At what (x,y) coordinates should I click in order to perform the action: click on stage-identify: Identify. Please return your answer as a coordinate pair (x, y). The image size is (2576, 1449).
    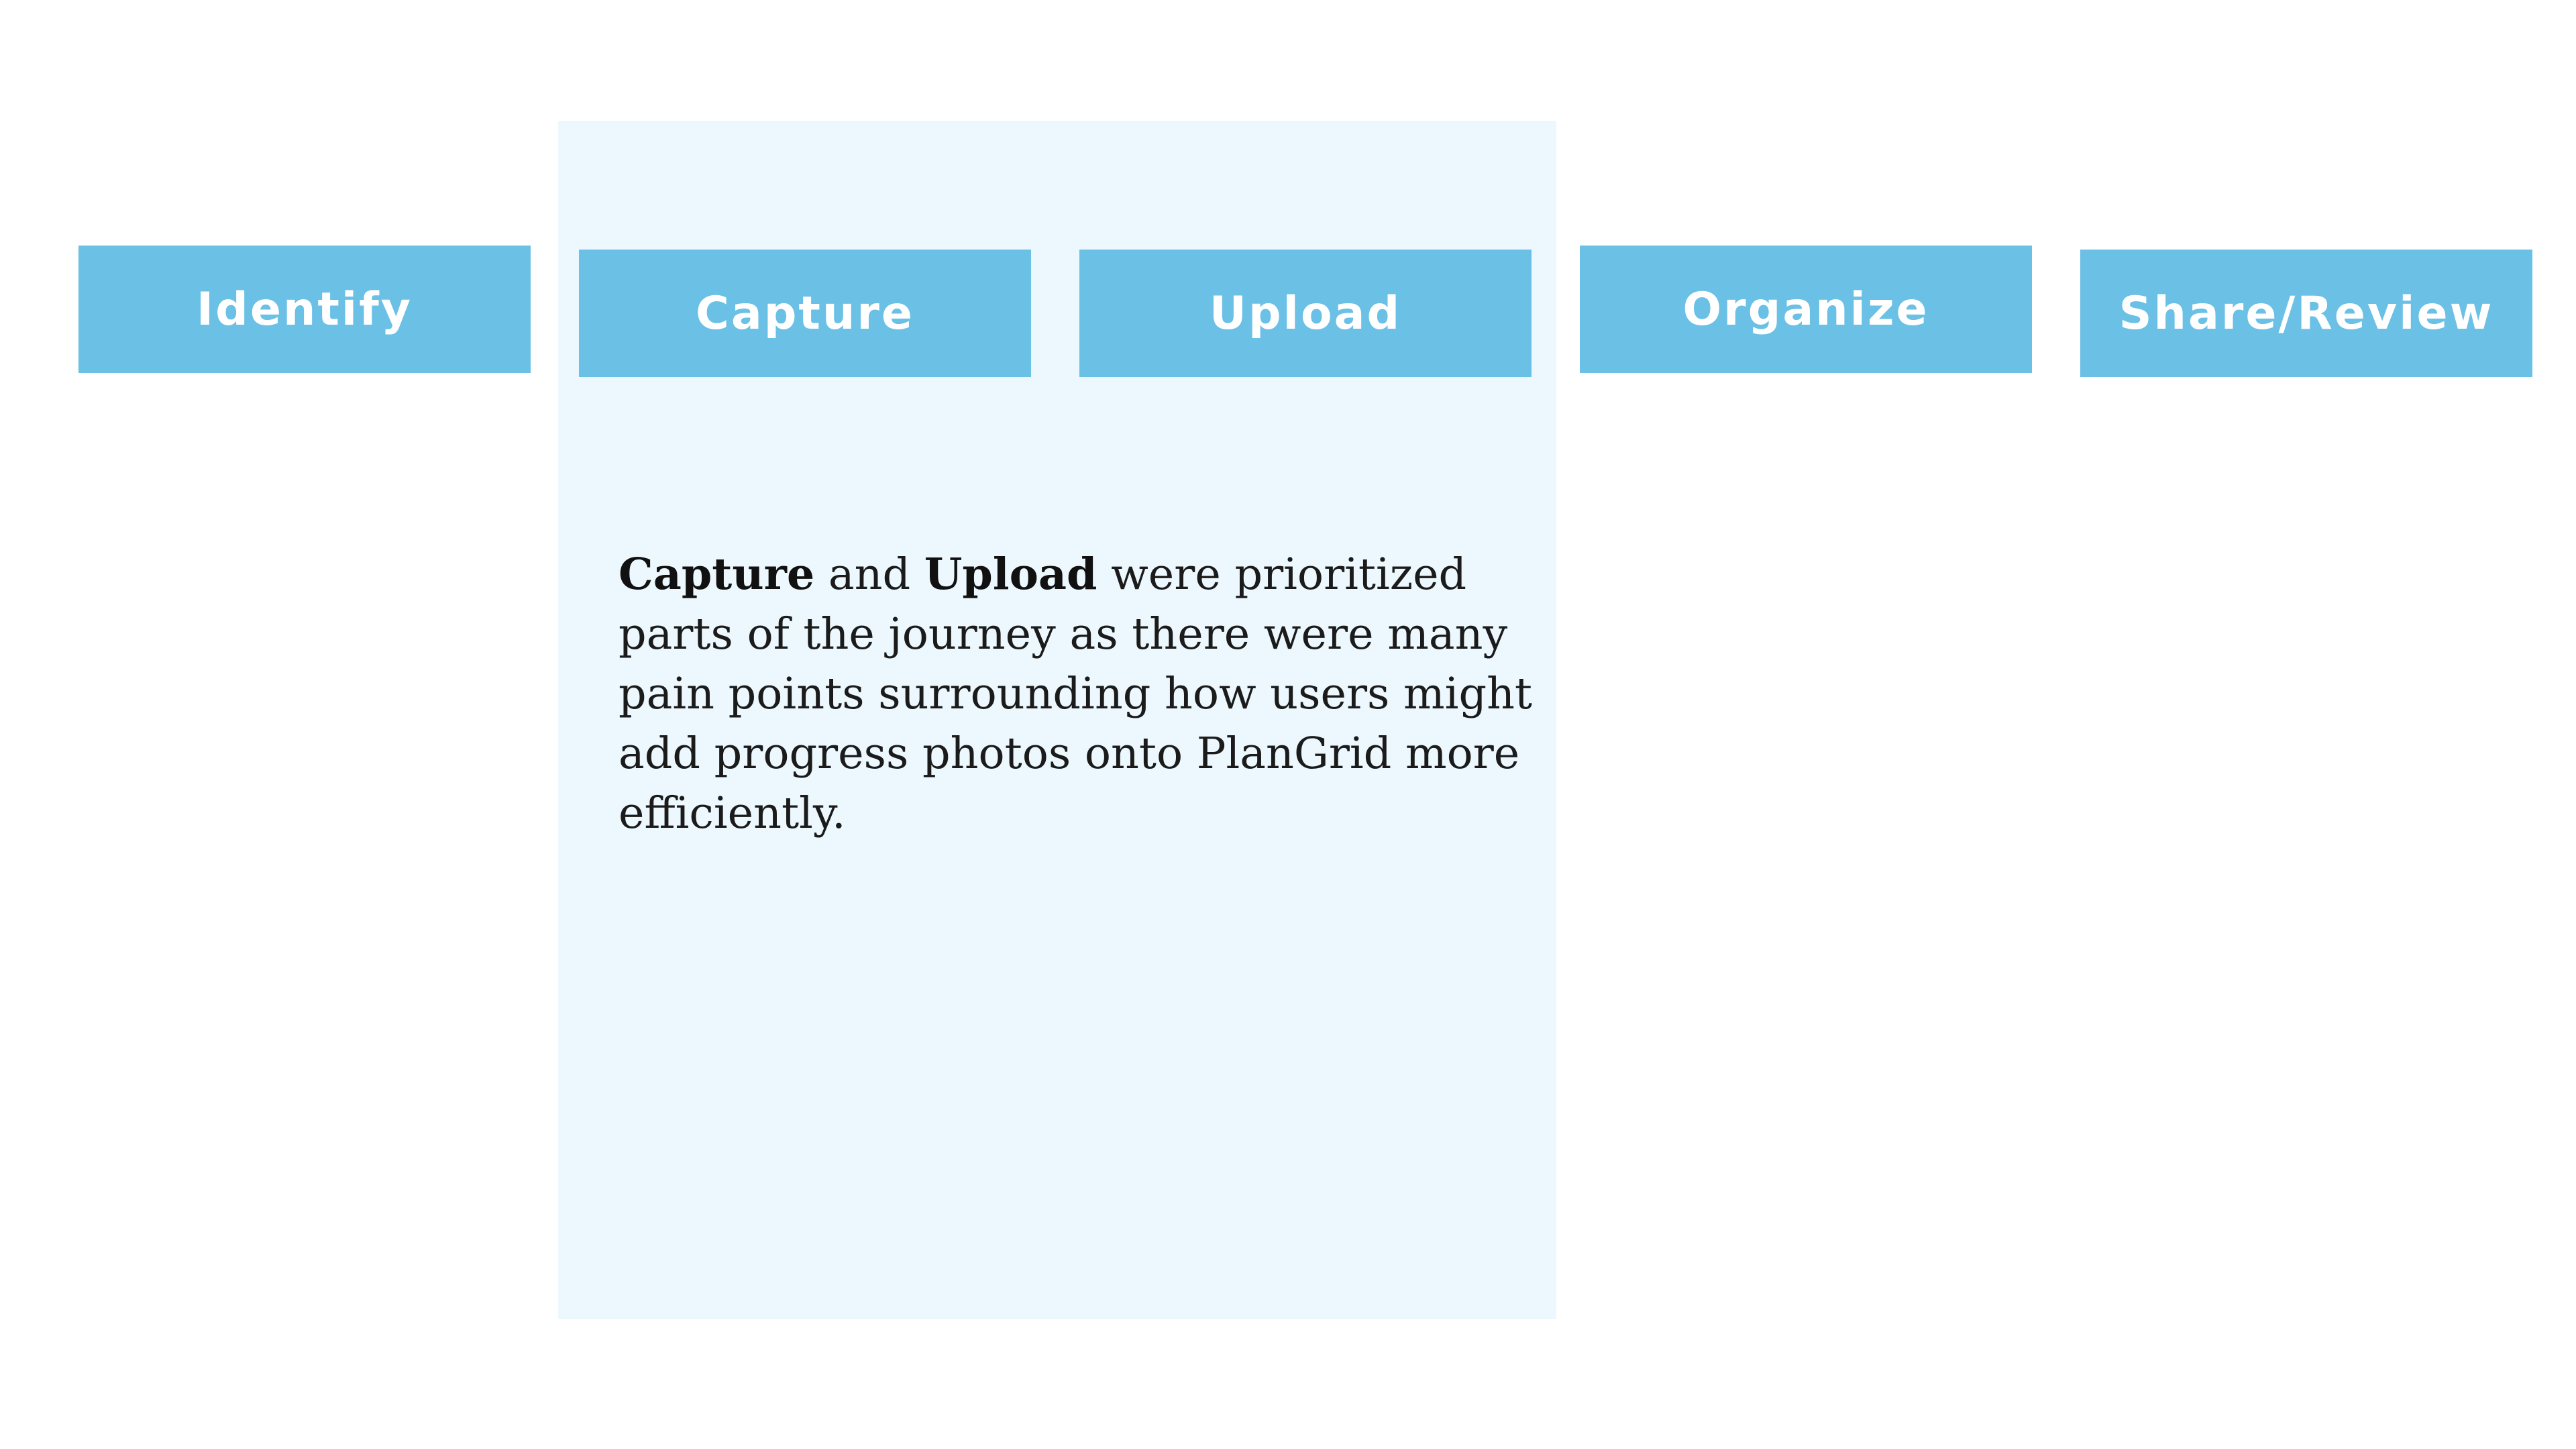
    Looking at the image, I should click on (304, 309).